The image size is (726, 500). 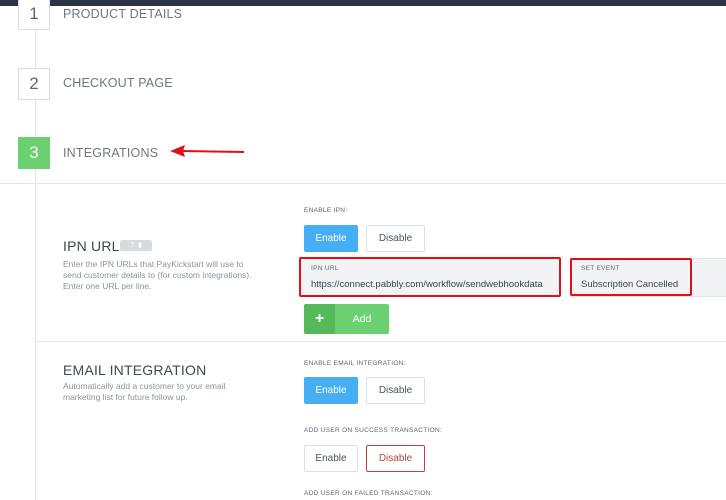 I want to click on step-3-title: INTEGRATIONS, so click(x=110, y=153).